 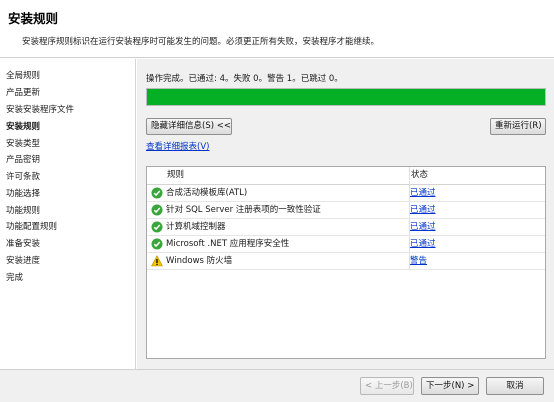 What do you see at coordinates (189, 126) in the screenshot?
I see `hide-details-button: 隐藏详细信息(S) <<` at bounding box center [189, 126].